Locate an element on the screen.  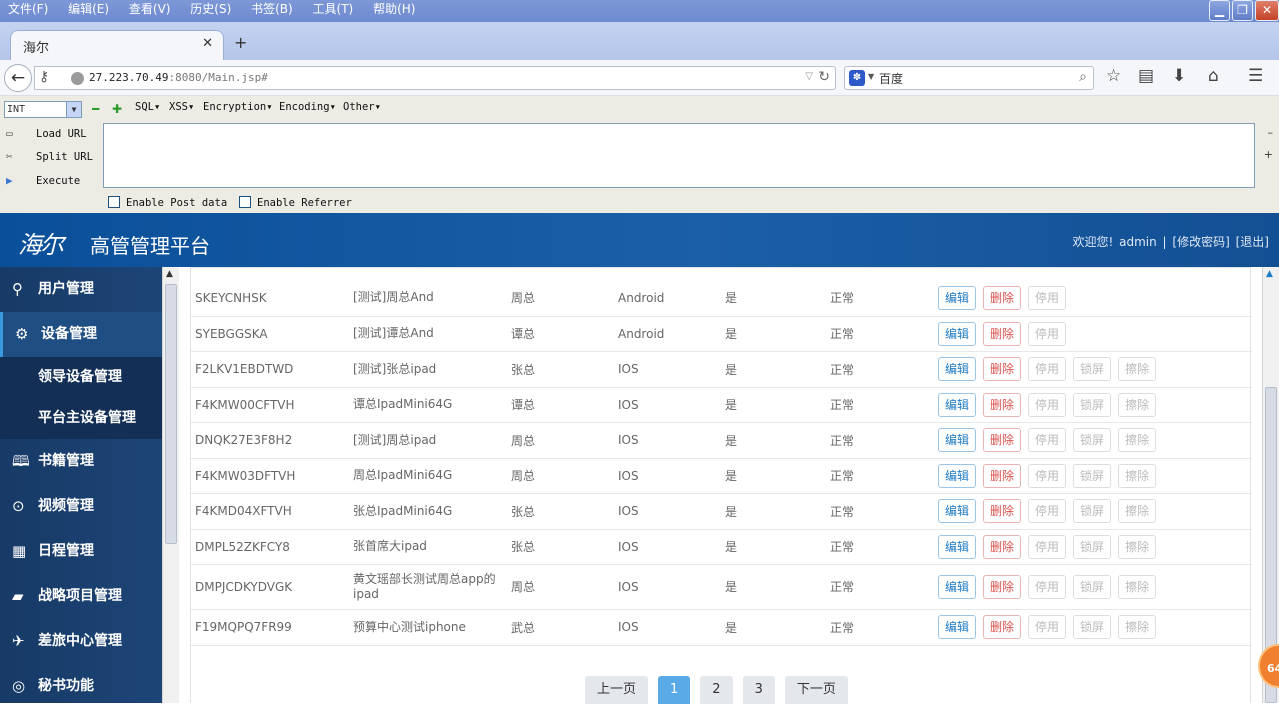
sidebar-item-users: ⚲ 用户管理 is located at coordinates (81, 289).